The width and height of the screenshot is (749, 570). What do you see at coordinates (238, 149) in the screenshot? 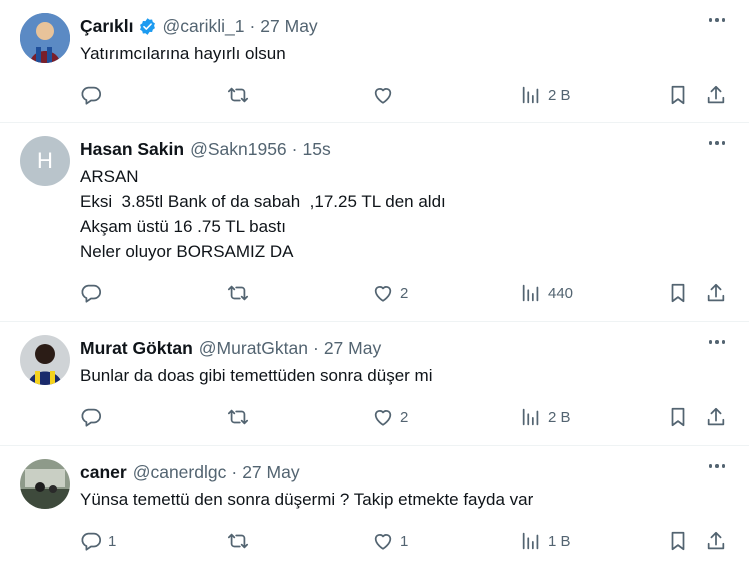
I see `author-handle: @Sakn1956` at bounding box center [238, 149].